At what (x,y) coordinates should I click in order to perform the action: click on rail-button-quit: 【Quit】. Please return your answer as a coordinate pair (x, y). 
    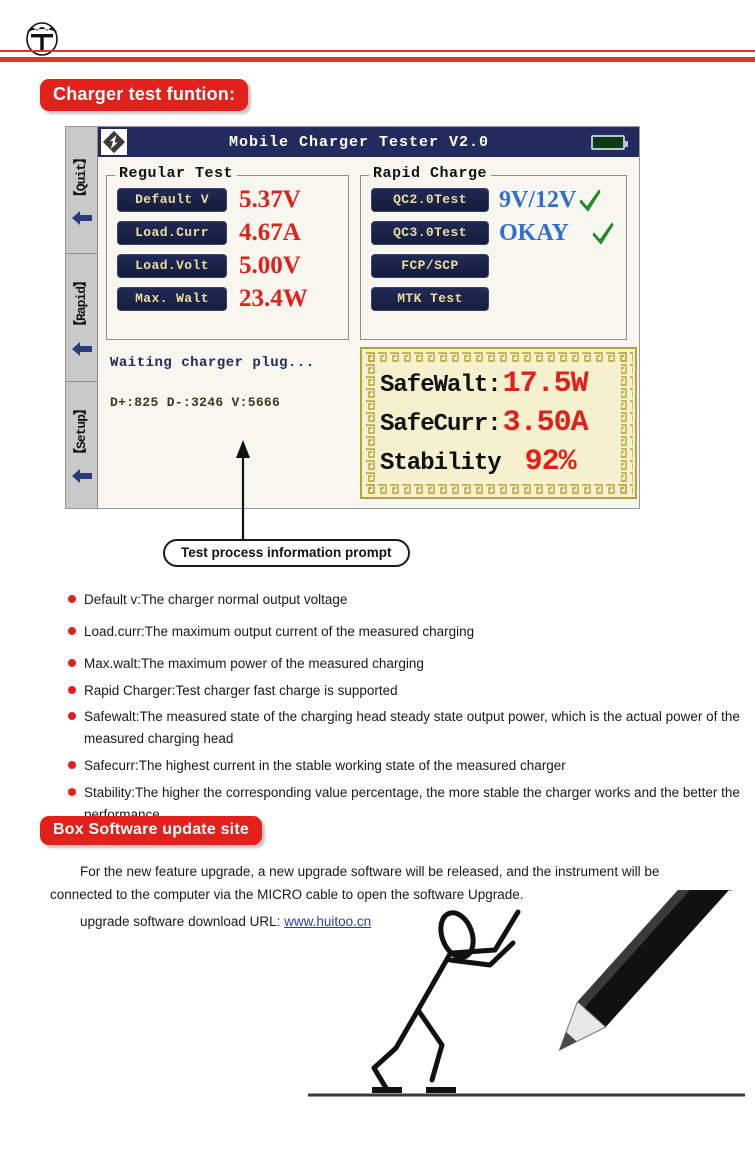
    Looking at the image, I should click on (81, 191).